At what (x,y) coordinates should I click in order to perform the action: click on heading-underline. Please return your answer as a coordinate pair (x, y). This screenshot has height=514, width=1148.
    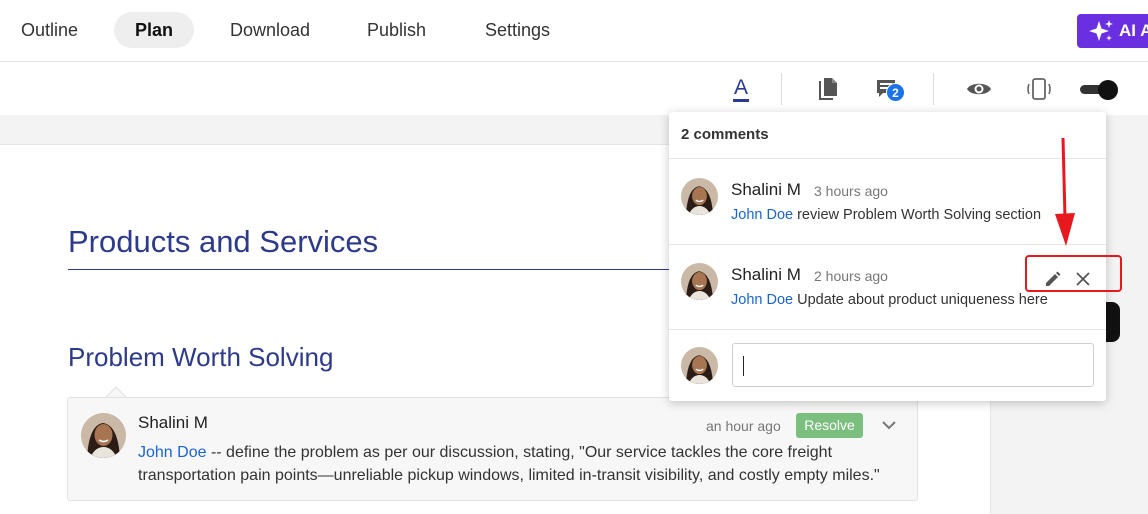
    Looking at the image, I should click on (378, 269).